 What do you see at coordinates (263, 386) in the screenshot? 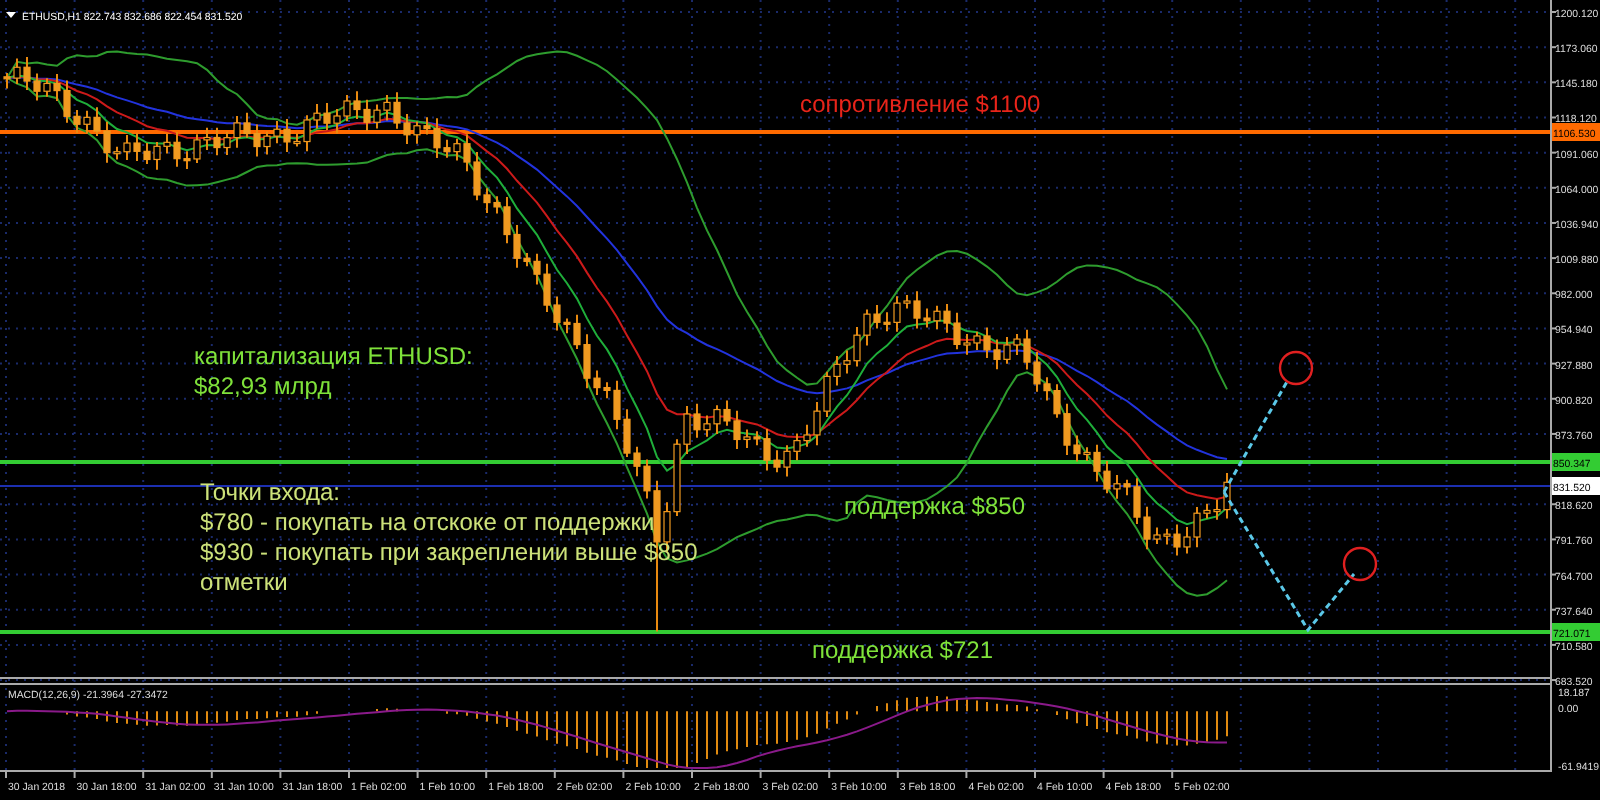
I see `note-text: $82,93 млрд` at bounding box center [263, 386].